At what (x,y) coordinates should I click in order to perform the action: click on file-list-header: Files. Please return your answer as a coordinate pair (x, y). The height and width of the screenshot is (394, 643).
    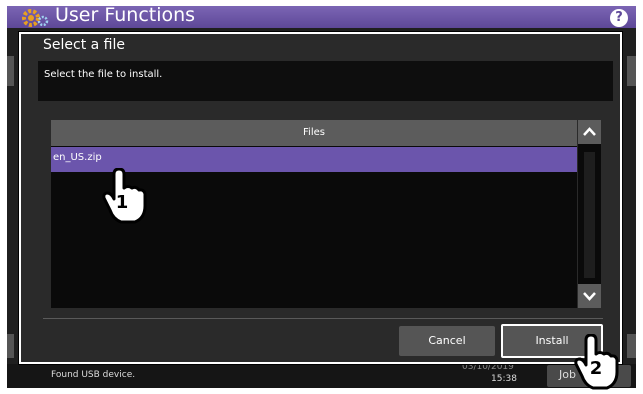
    Looking at the image, I should click on (314, 133).